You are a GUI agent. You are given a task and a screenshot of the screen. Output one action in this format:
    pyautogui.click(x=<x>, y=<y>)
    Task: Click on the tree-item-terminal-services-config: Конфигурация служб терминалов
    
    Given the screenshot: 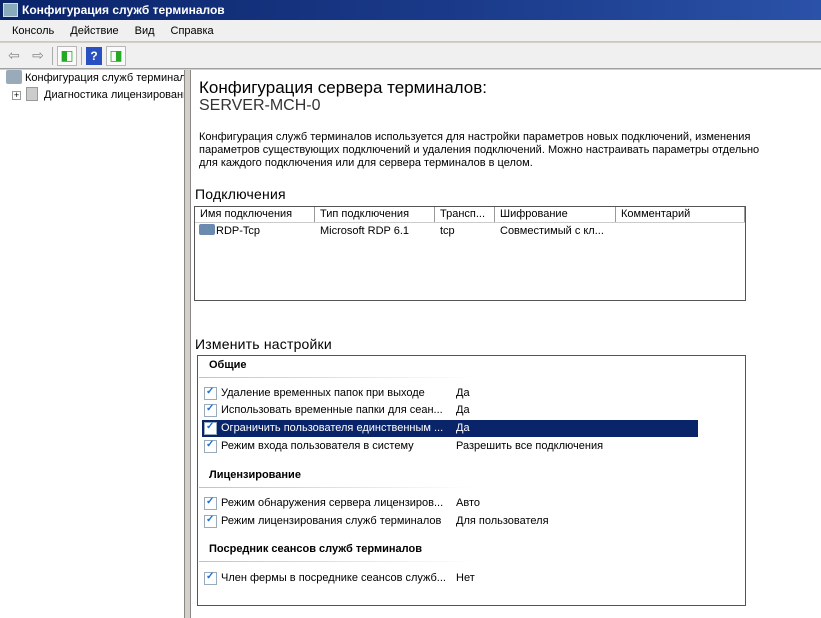 What is the action you would take?
    pyautogui.click(x=92, y=78)
    